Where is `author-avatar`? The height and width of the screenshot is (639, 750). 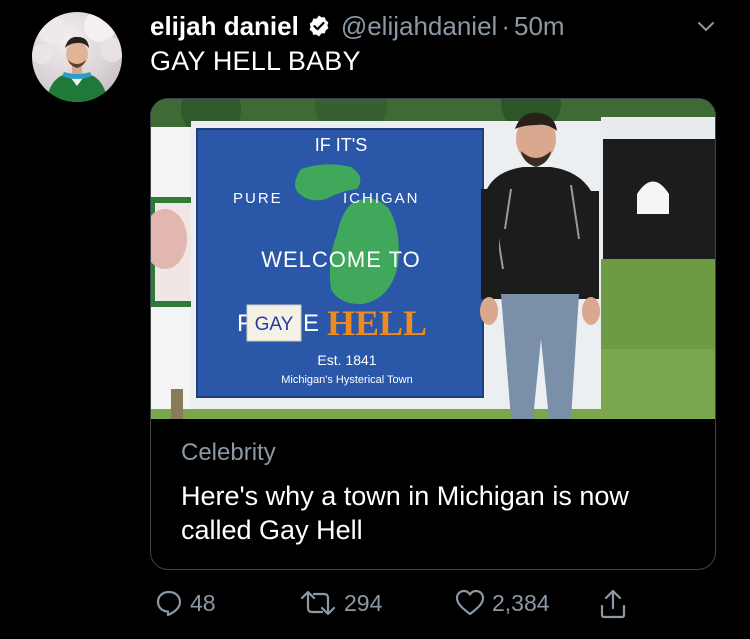 author-avatar is located at coordinates (77, 57).